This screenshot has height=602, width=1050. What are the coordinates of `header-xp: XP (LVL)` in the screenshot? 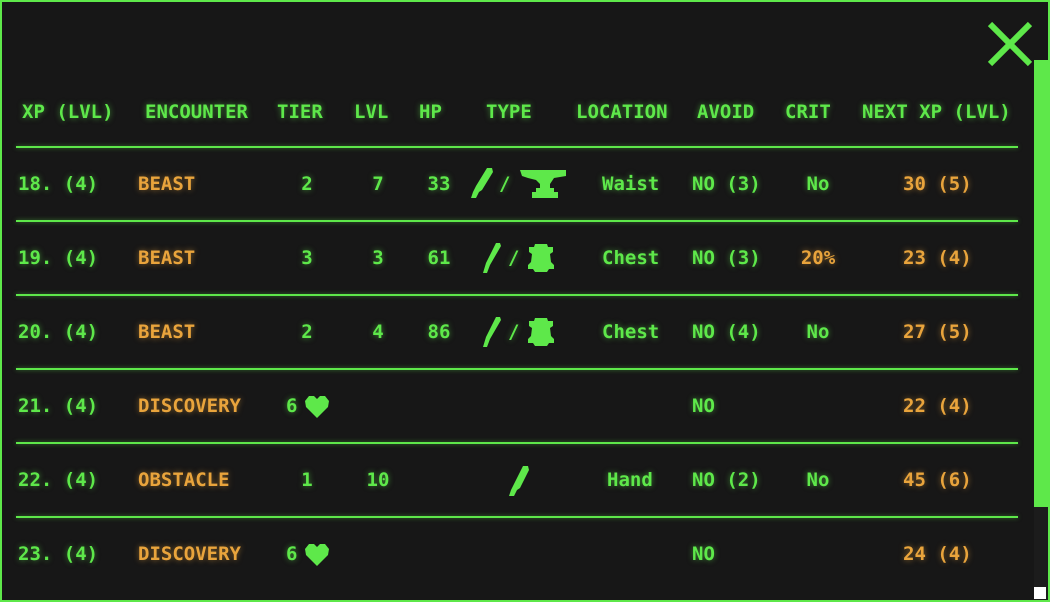 It's located at (68, 112).